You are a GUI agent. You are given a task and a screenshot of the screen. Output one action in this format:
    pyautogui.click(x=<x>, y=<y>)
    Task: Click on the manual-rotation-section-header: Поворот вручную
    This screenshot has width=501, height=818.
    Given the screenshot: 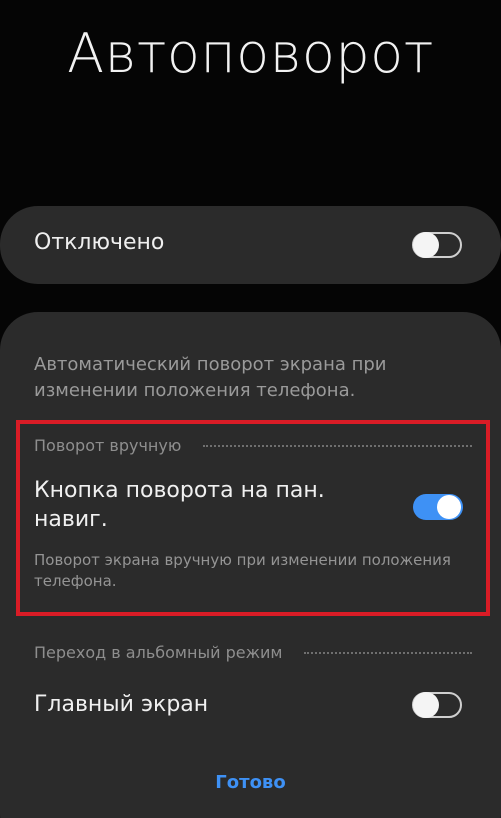 What is the action you would take?
    pyautogui.click(x=253, y=445)
    